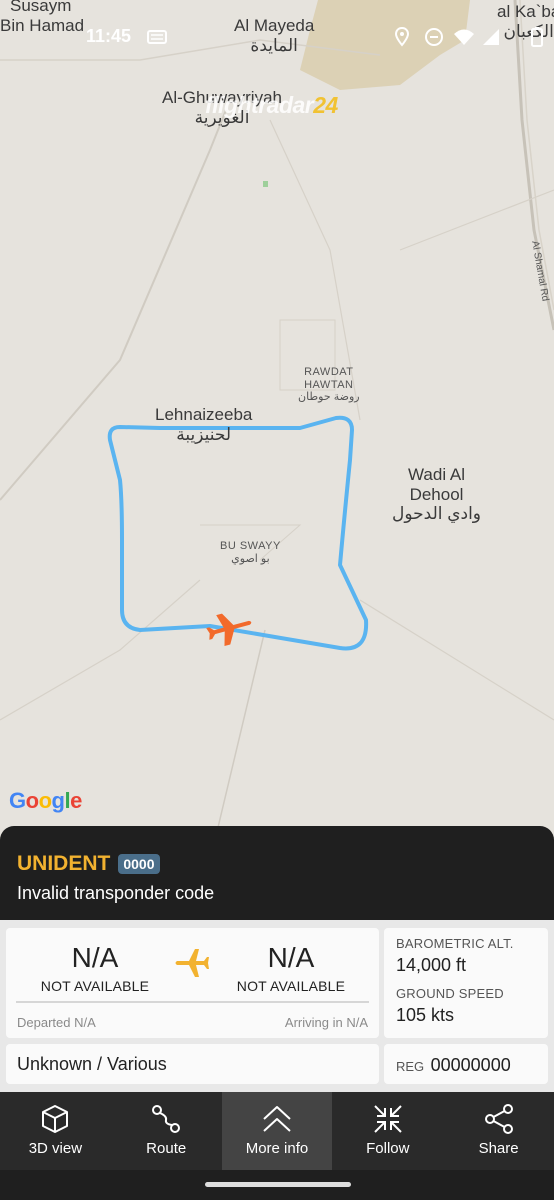  What do you see at coordinates (431, 965) in the screenshot?
I see `altitude-value: 14,000 ft` at bounding box center [431, 965].